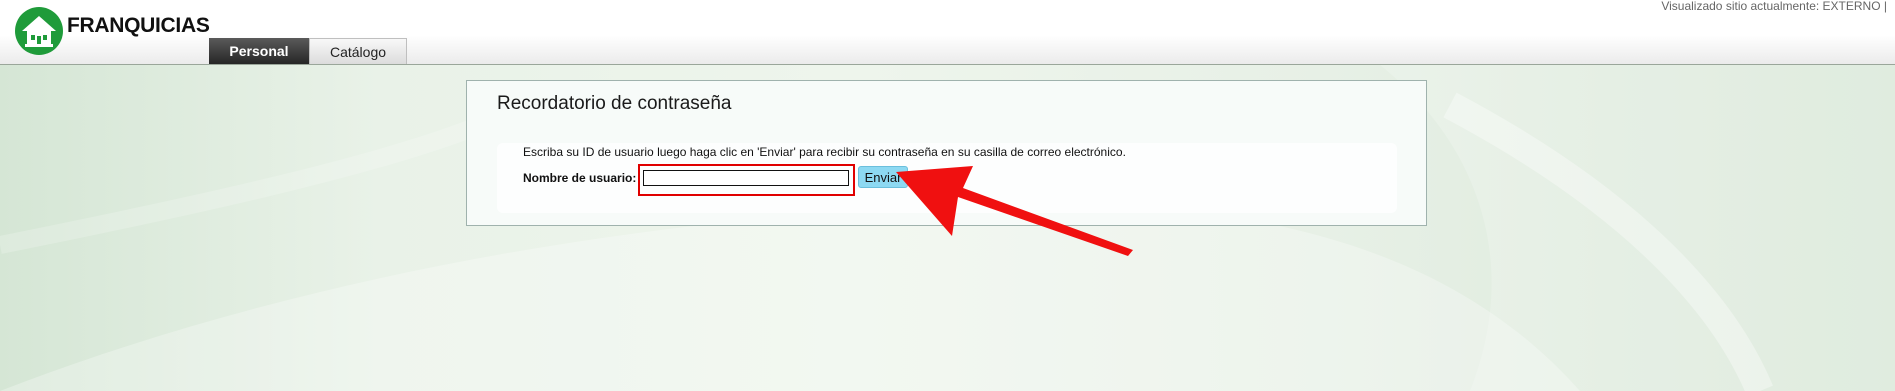  Describe the element at coordinates (883, 177) in the screenshot. I see `send-button: Enviar` at that location.